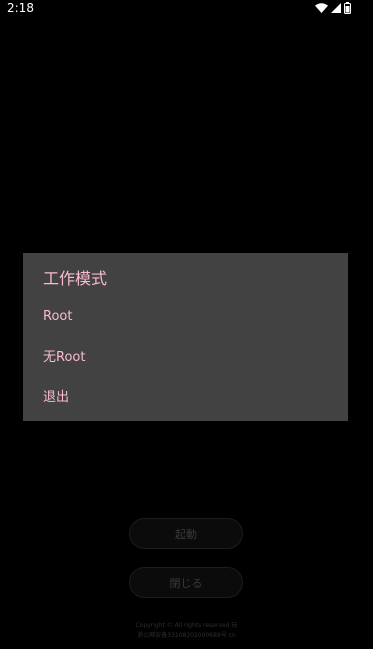 The height and width of the screenshot is (649, 373). Describe the element at coordinates (186, 9) in the screenshot. I see `status-bar: 2:18` at that location.